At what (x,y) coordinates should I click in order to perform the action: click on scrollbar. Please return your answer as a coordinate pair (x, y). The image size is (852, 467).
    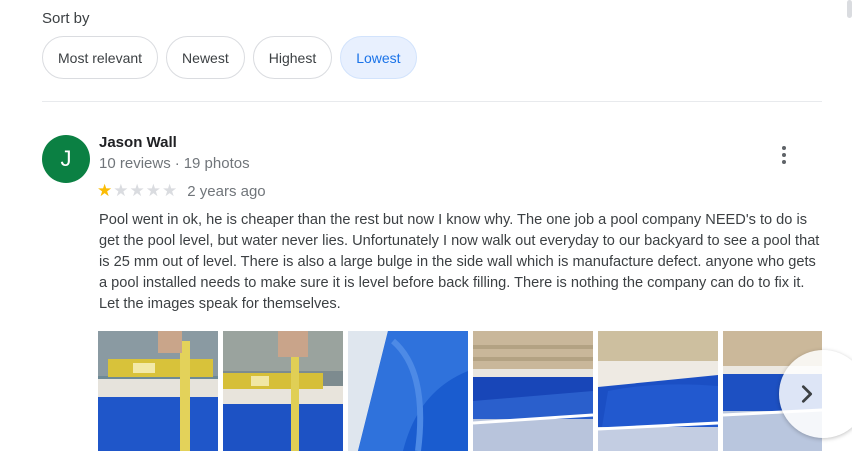
    Looking at the image, I should click on (849, 9).